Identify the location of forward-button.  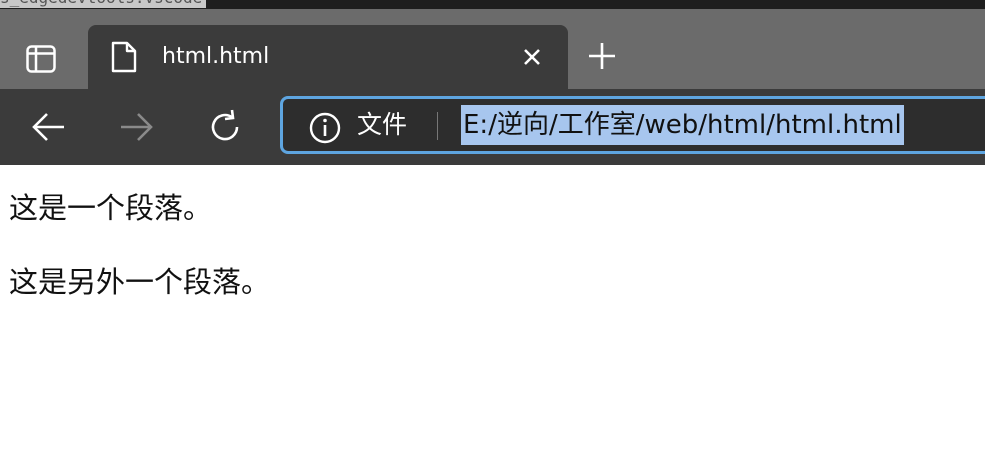
(136, 127).